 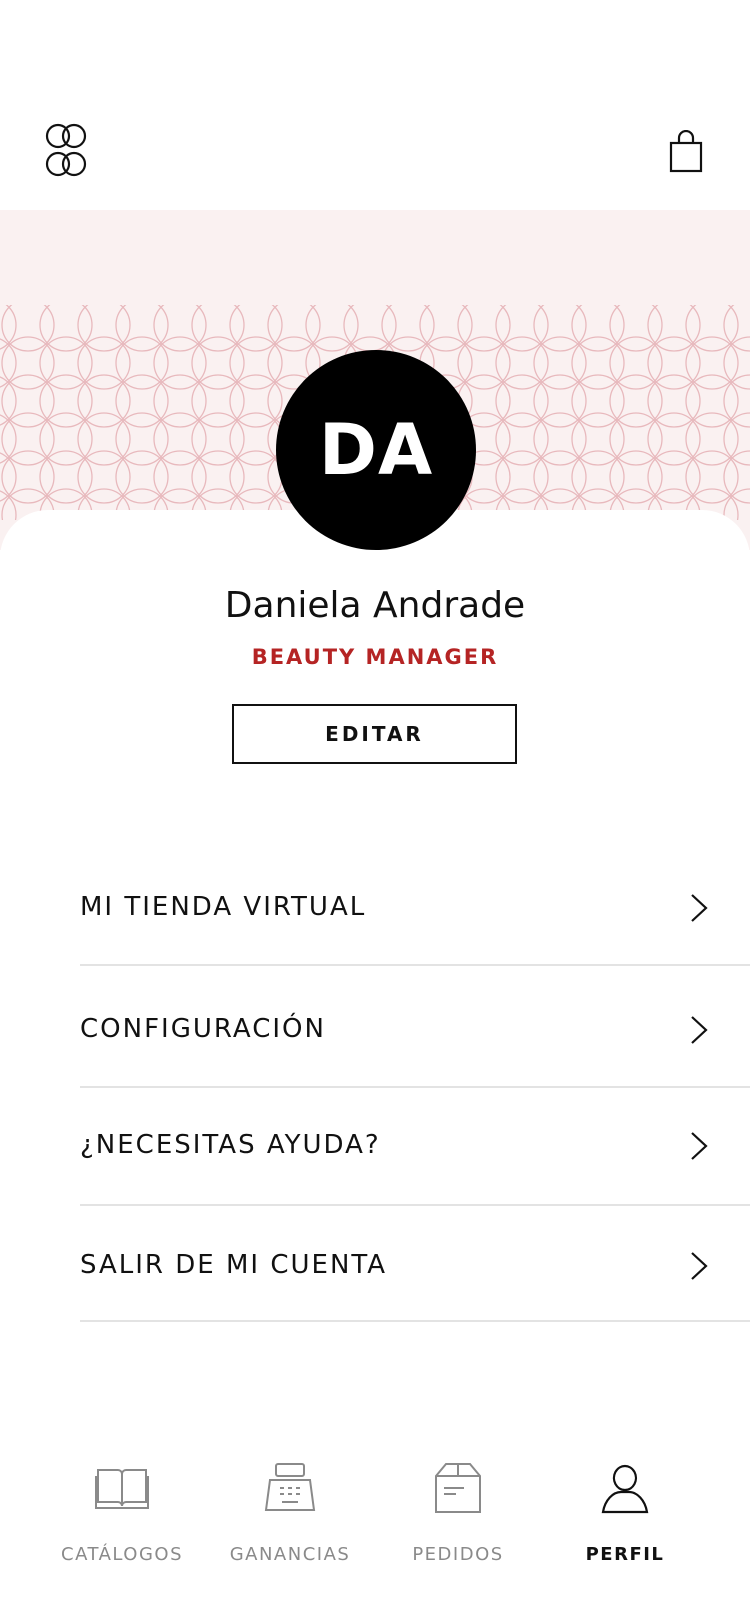 I want to click on tab-catalogos: CATÁLOGOS, so click(x=122, y=1510).